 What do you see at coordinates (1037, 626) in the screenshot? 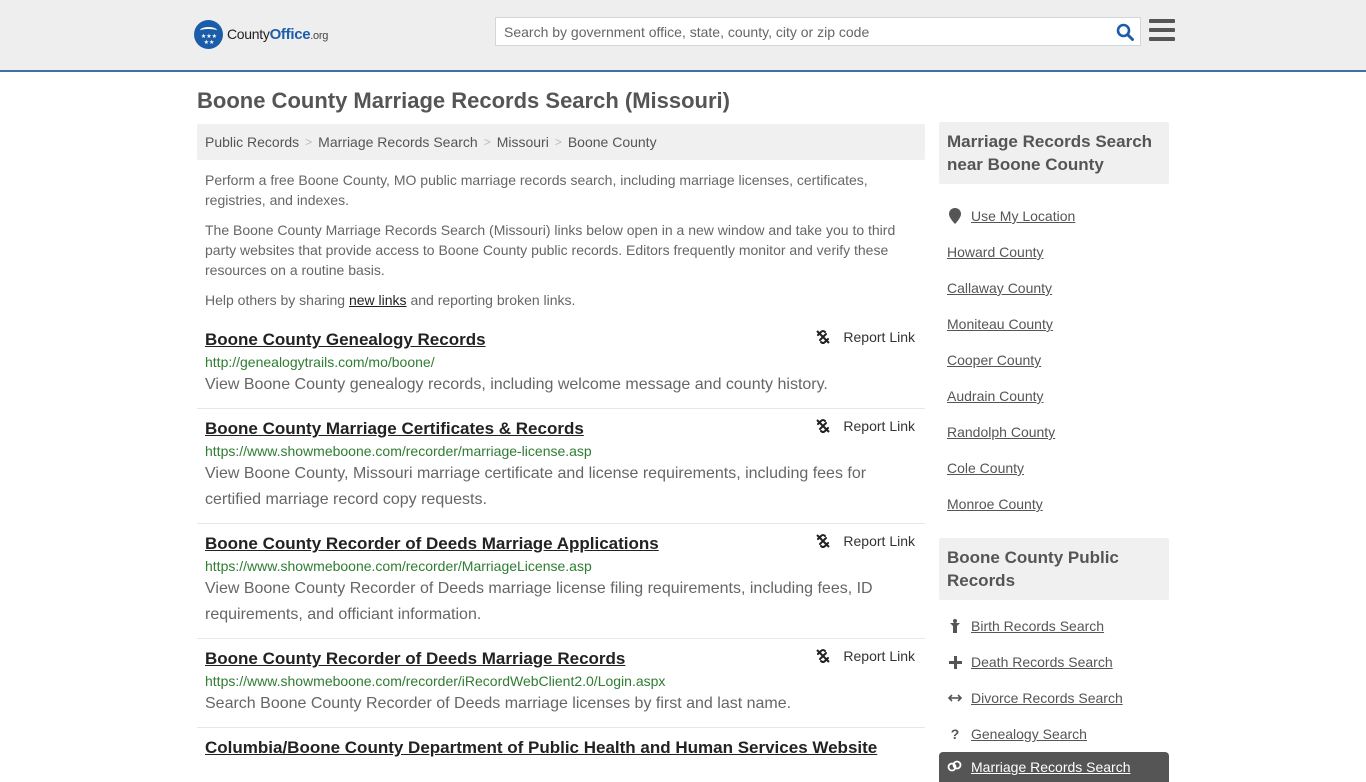
I see `birth-records-link: Birth Records Search` at bounding box center [1037, 626].